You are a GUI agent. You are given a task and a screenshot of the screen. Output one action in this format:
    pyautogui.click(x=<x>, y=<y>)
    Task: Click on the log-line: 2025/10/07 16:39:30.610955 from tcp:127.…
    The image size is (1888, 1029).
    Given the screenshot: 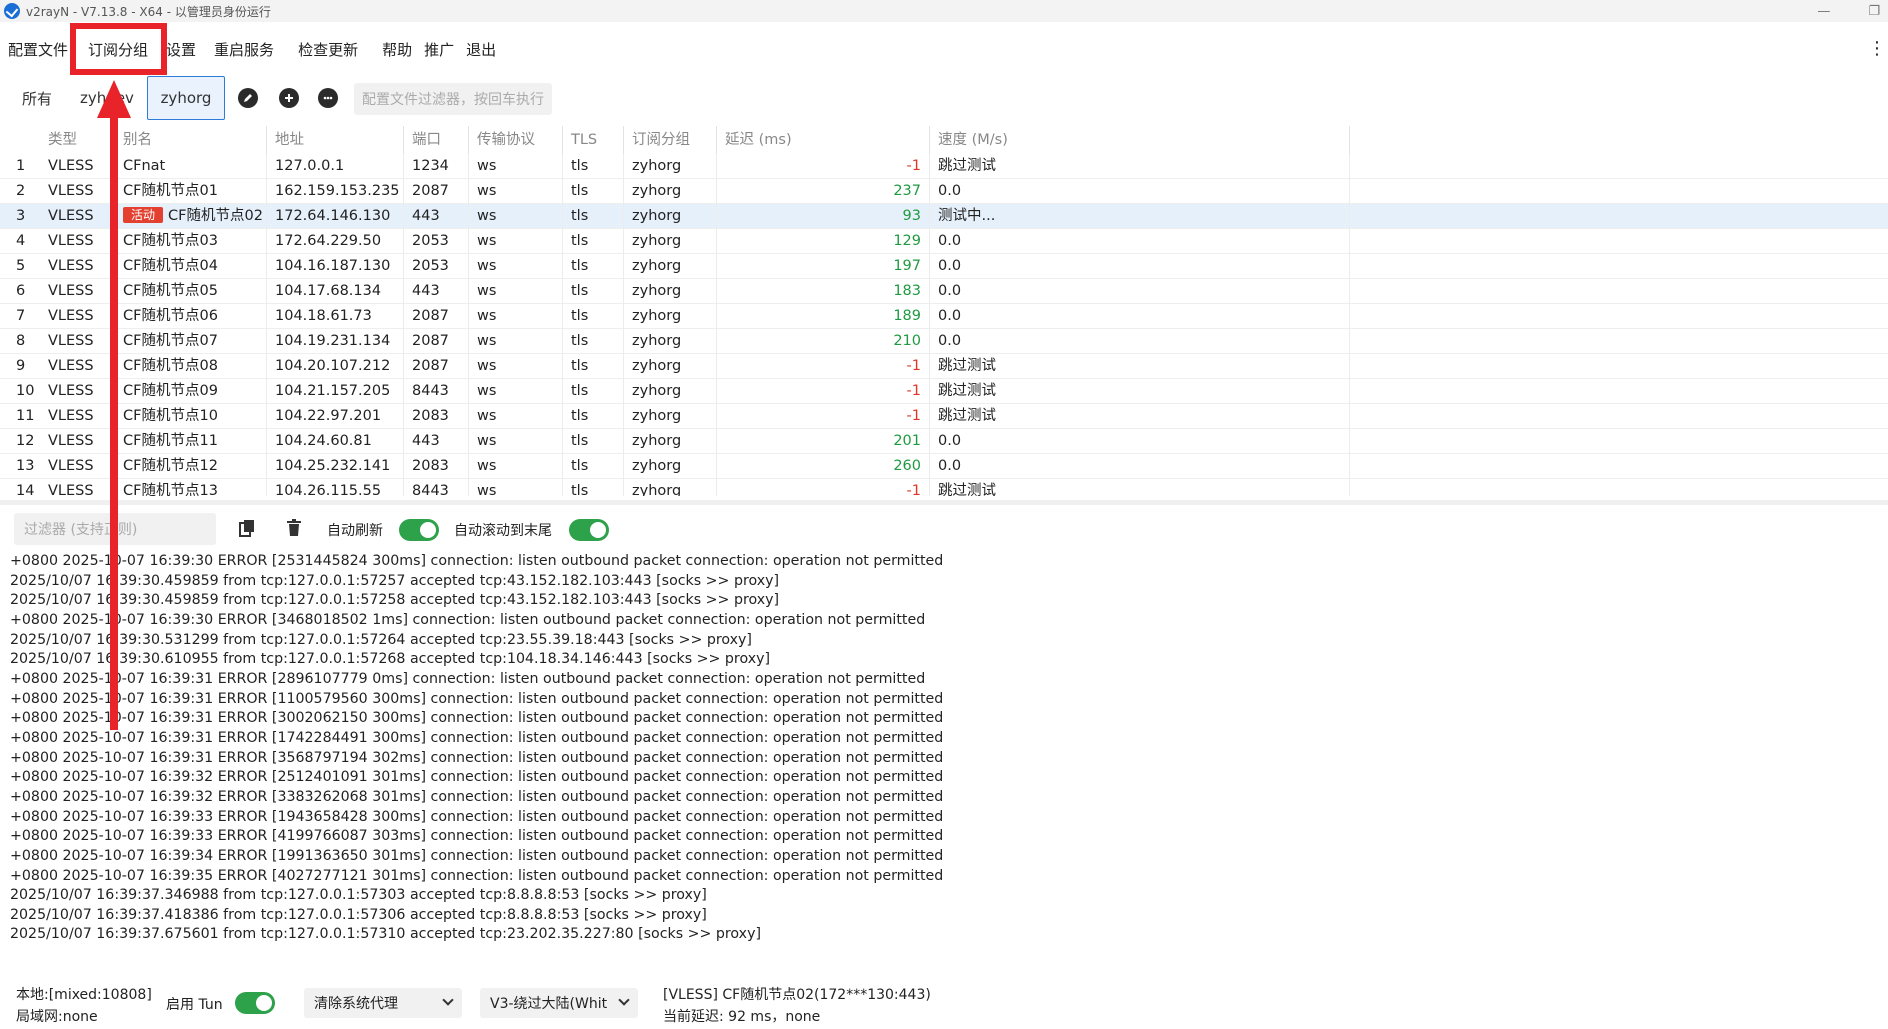 What is the action you would take?
    pyautogui.click(x=390, y=659)
    